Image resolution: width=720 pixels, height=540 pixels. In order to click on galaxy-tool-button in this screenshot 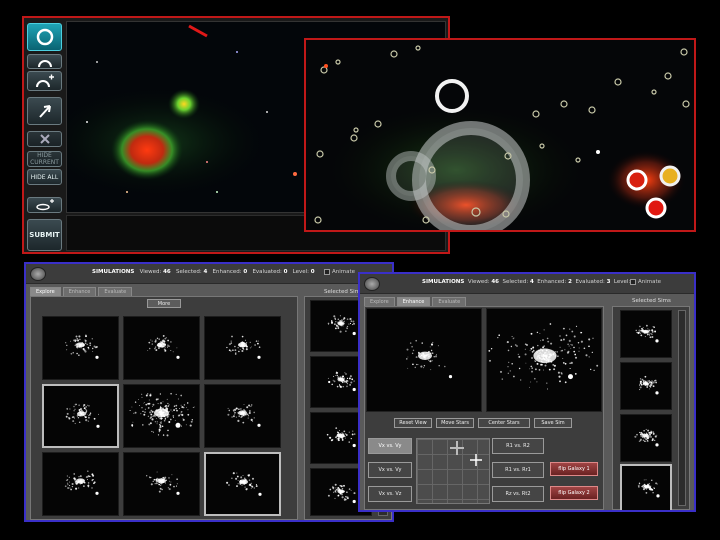, I will do `click(44, 205)`.